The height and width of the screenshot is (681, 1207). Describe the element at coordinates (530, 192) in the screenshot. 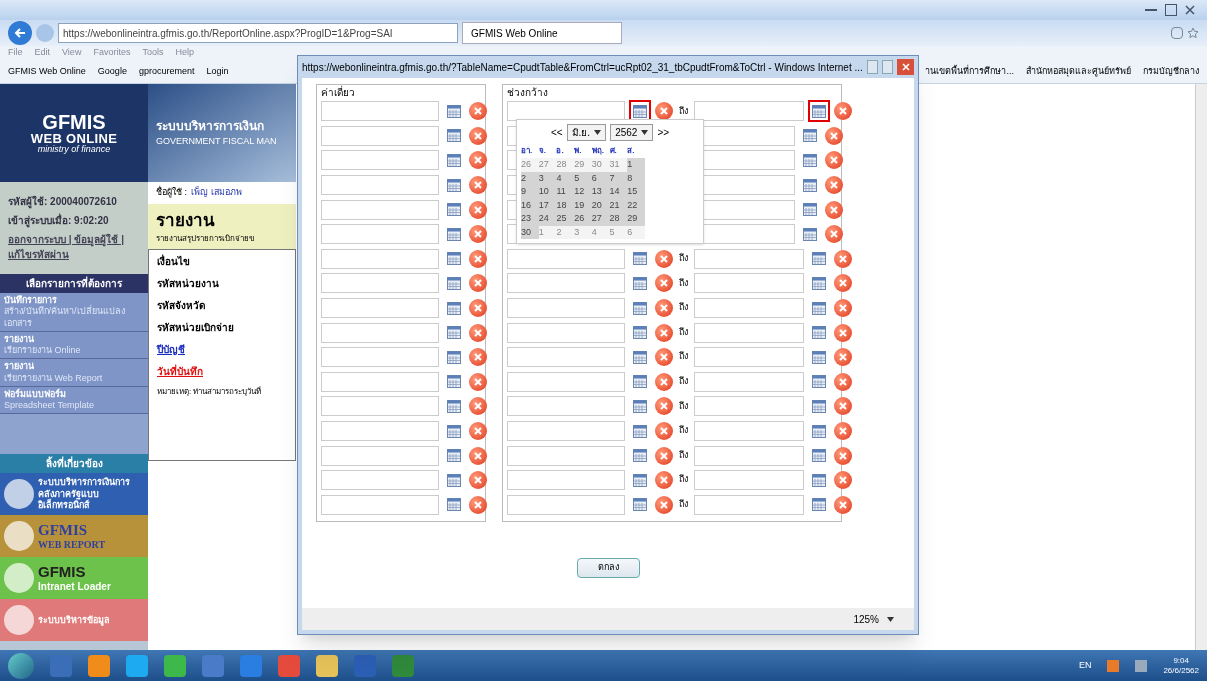

I see `calendar-day: 9` at that location.